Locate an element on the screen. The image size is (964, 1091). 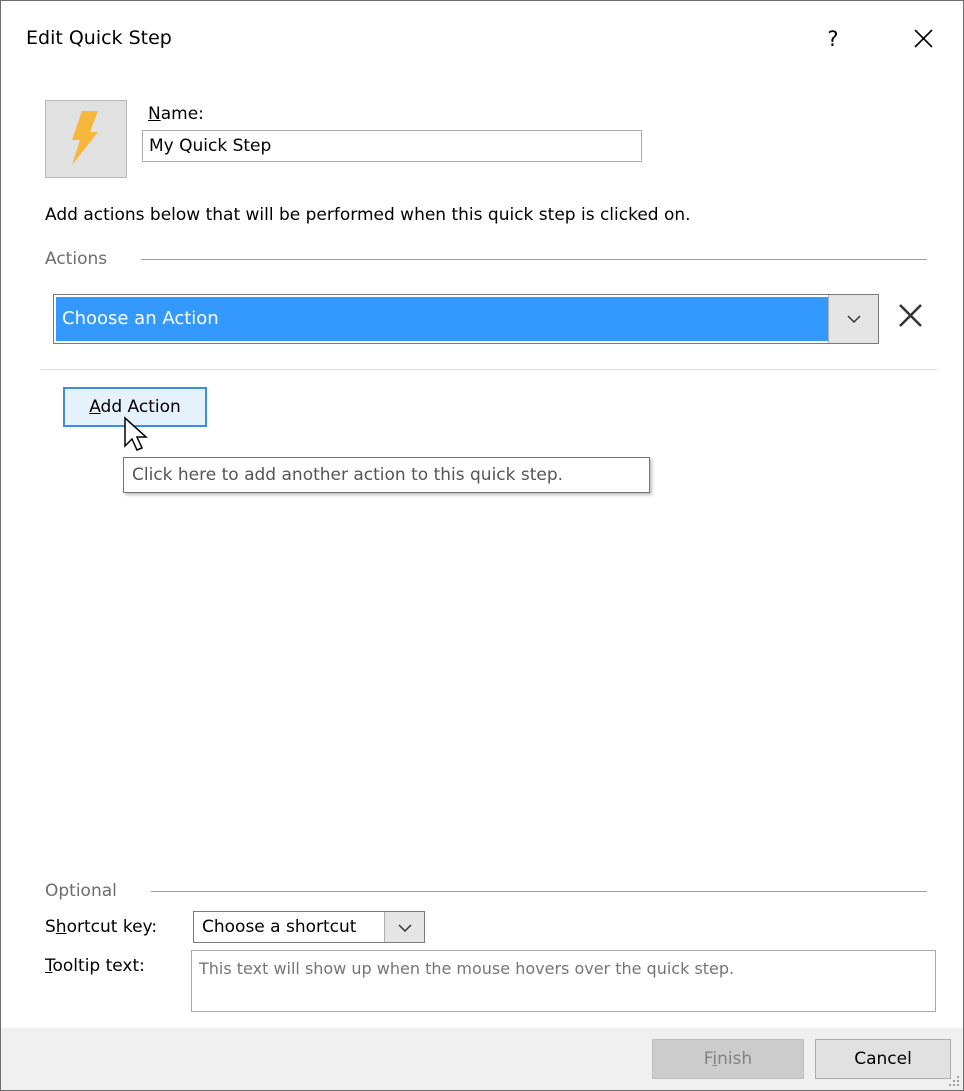
resize-grip-icon is located at coordinates (954, 1081).